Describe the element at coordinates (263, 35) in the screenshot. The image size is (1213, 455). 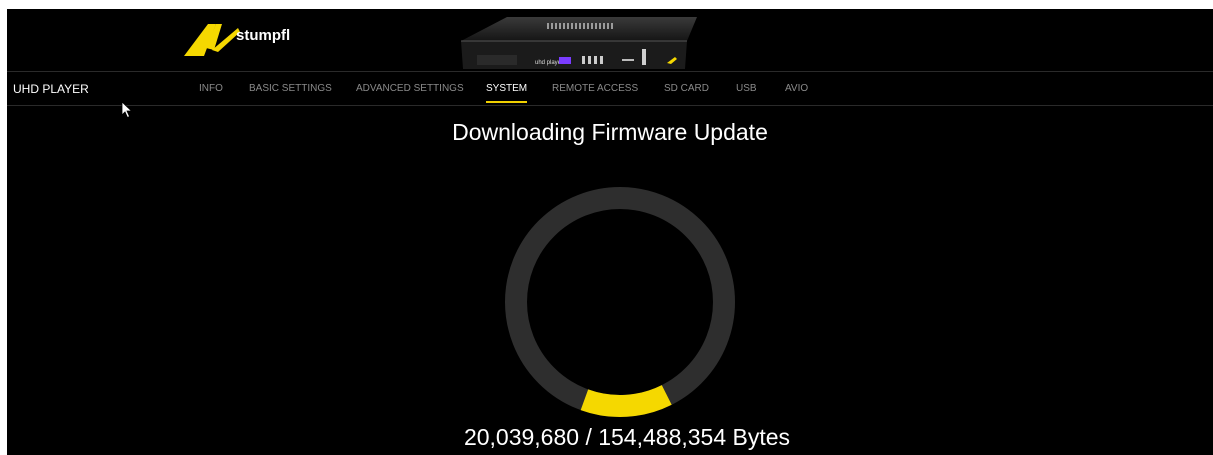
I see `logo-wordmark: stumpfl` at that location.